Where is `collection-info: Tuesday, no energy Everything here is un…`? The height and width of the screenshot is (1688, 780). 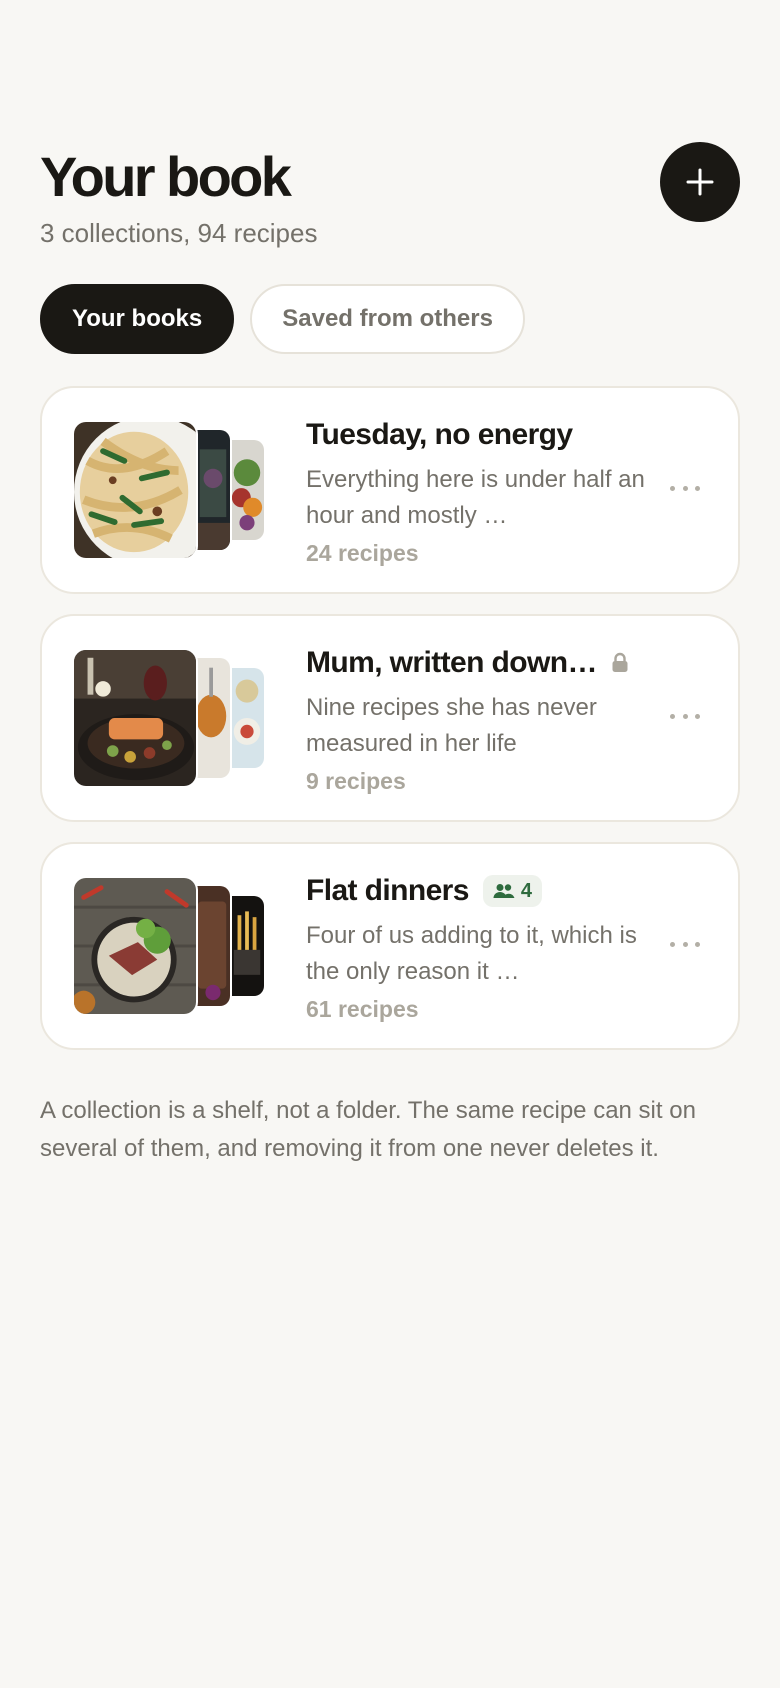
collection-info: Tuesday, no energy Everything here is un… is located at coordinates (481, 491).